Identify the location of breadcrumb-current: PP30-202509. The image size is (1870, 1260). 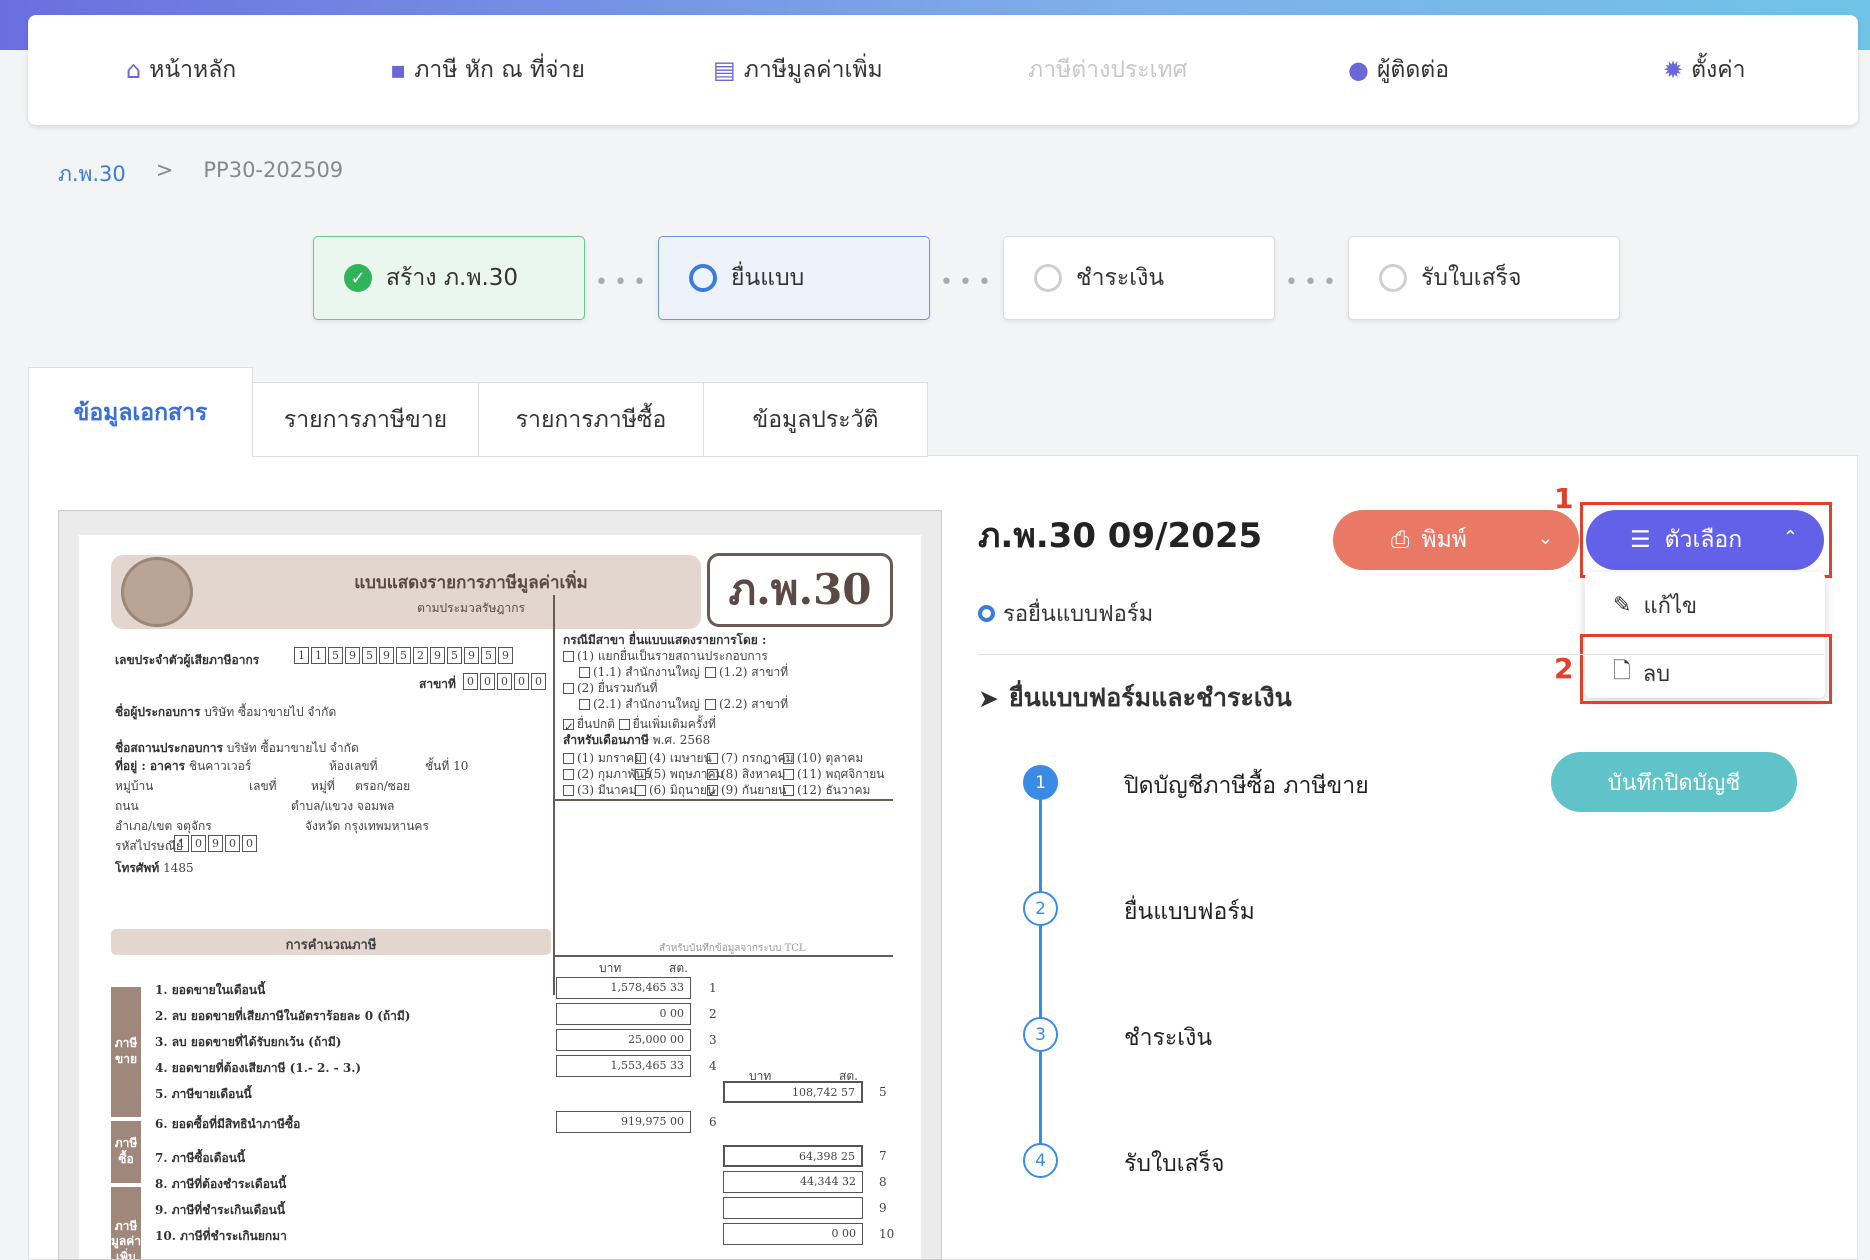
(273, 170).